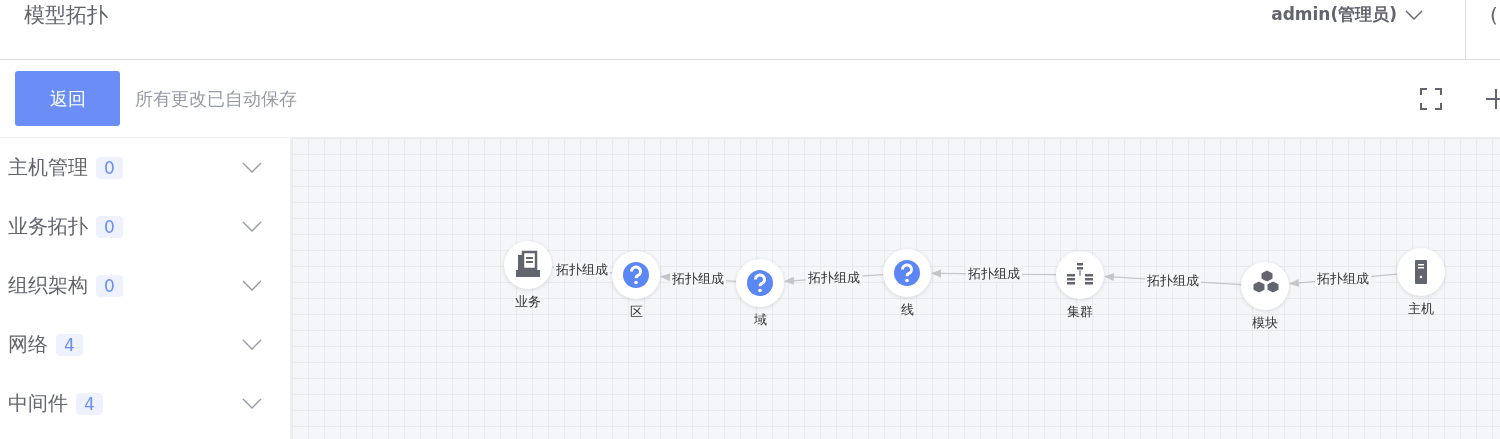  Describe the element at coordinates (145, 285) in the screenshot. I see `category-group: 组织架构 0` at that location.